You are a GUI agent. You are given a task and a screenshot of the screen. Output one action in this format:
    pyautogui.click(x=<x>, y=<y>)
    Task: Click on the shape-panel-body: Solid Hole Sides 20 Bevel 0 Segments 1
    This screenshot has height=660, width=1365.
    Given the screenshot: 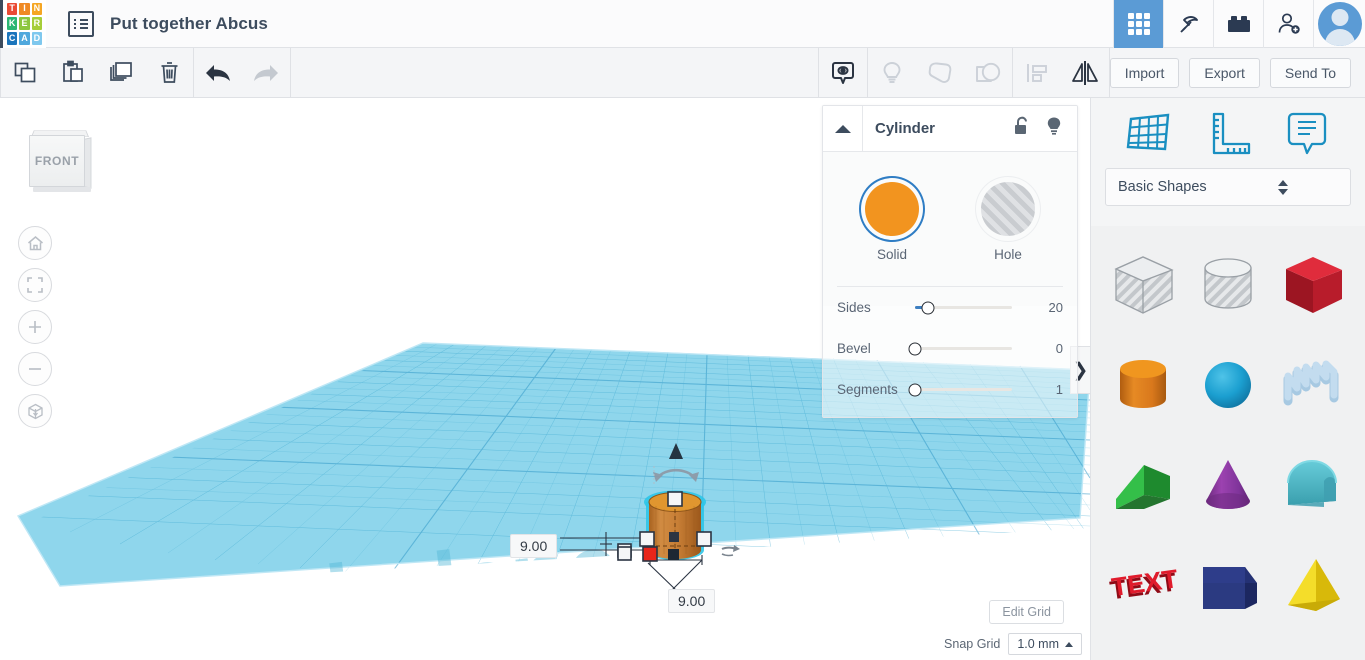 What is the action you would take?
    pyautogui.click(x=950, y=281)
    